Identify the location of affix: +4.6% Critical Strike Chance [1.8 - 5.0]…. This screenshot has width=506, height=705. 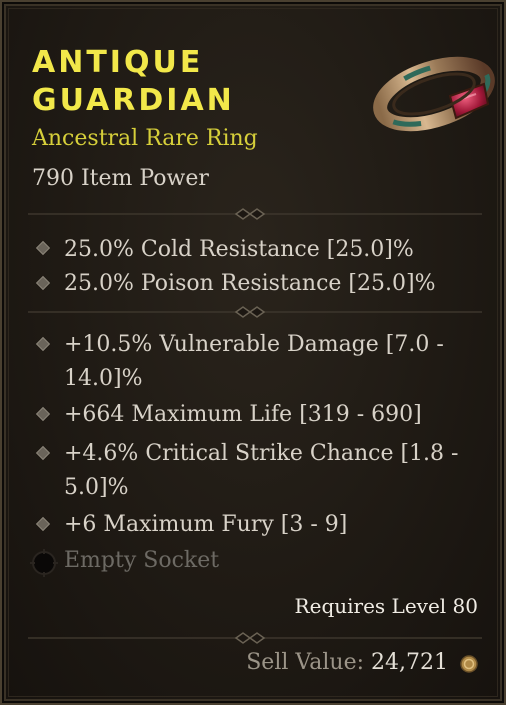
(264, 471).